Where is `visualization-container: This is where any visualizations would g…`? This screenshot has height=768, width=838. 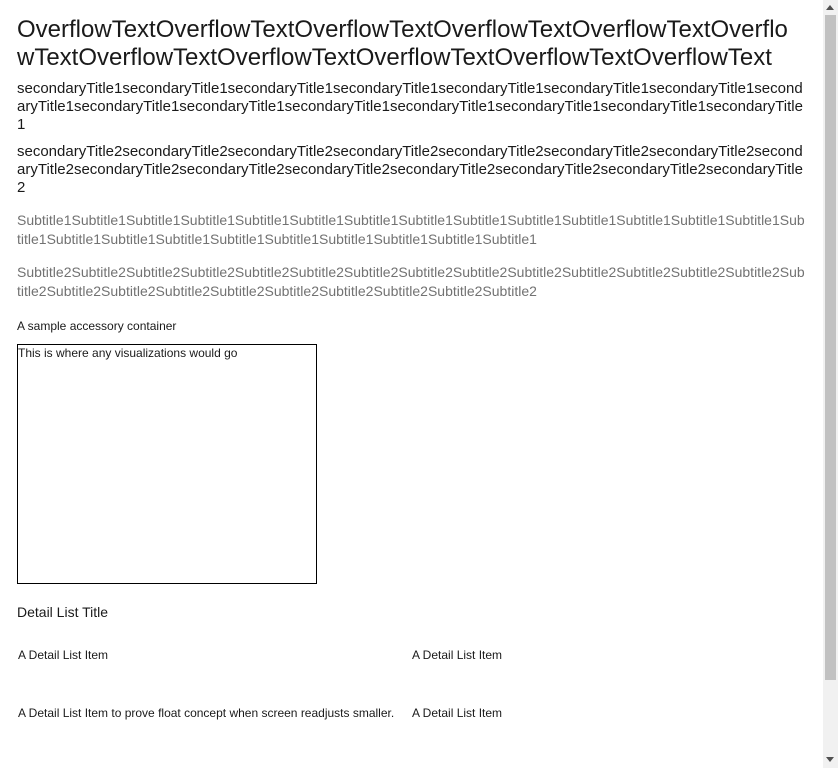
visualization-container: This is where any visualizations would g… is located at coordinates (167, 464).